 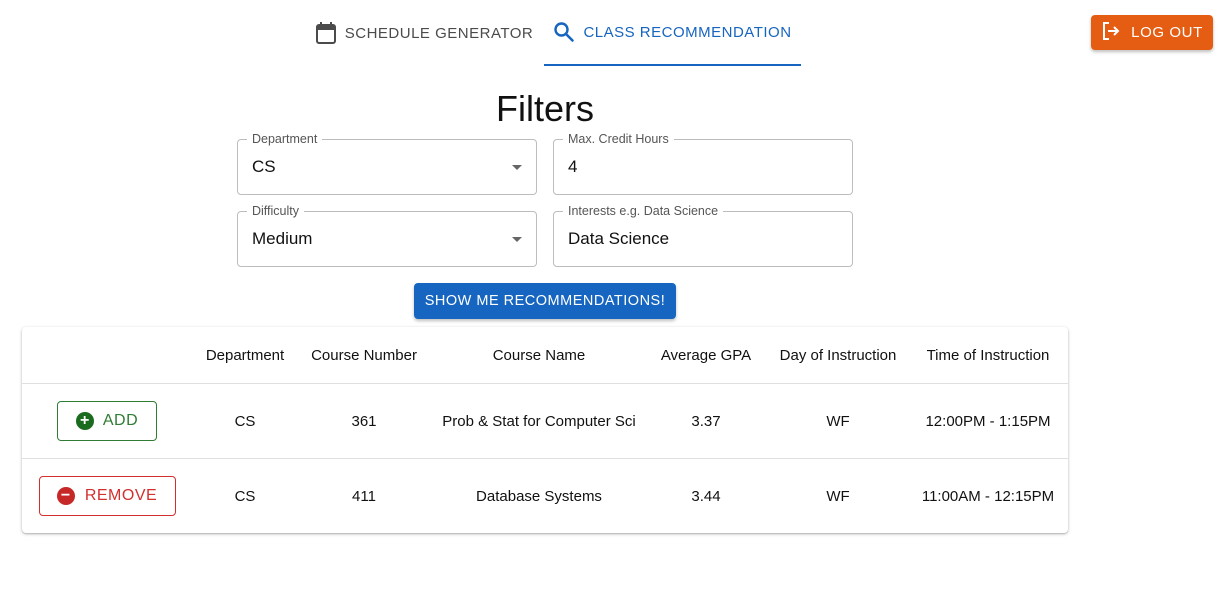 What do you see at coordinates (706, 496) in the screenshot?
I see `average-gpa-cell: 3.44` at bounding box center [706, 496].